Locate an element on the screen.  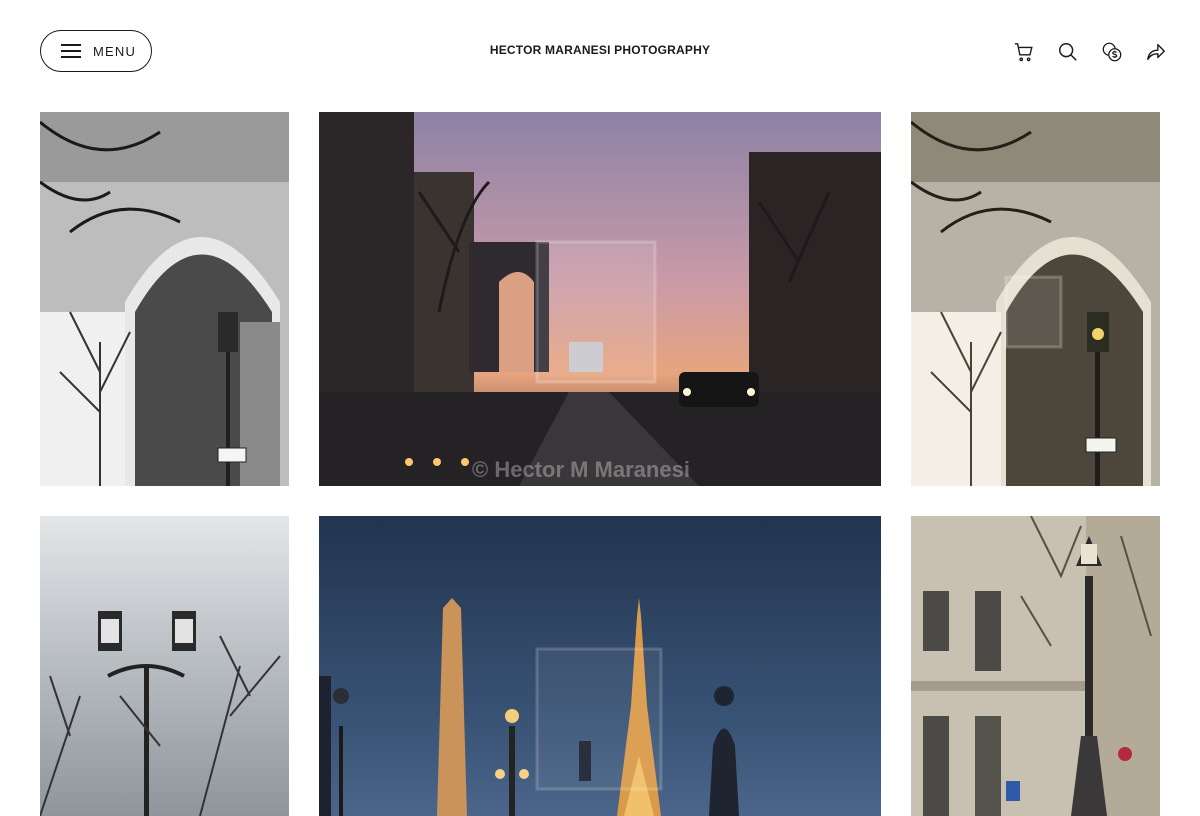
photo-street-lamps is located at coordinates (164, 666).